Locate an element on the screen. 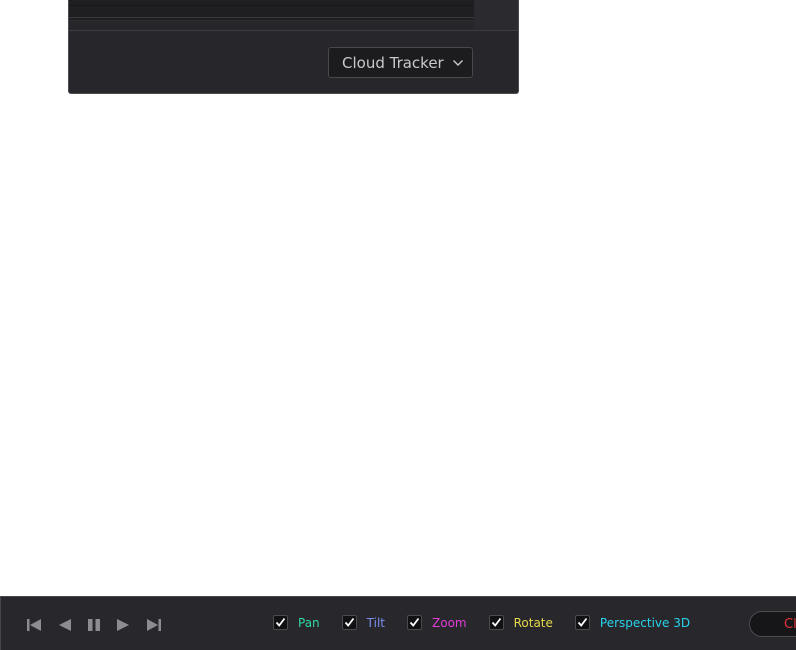  skip-to-end-icon is located at coordinates (154, 625).